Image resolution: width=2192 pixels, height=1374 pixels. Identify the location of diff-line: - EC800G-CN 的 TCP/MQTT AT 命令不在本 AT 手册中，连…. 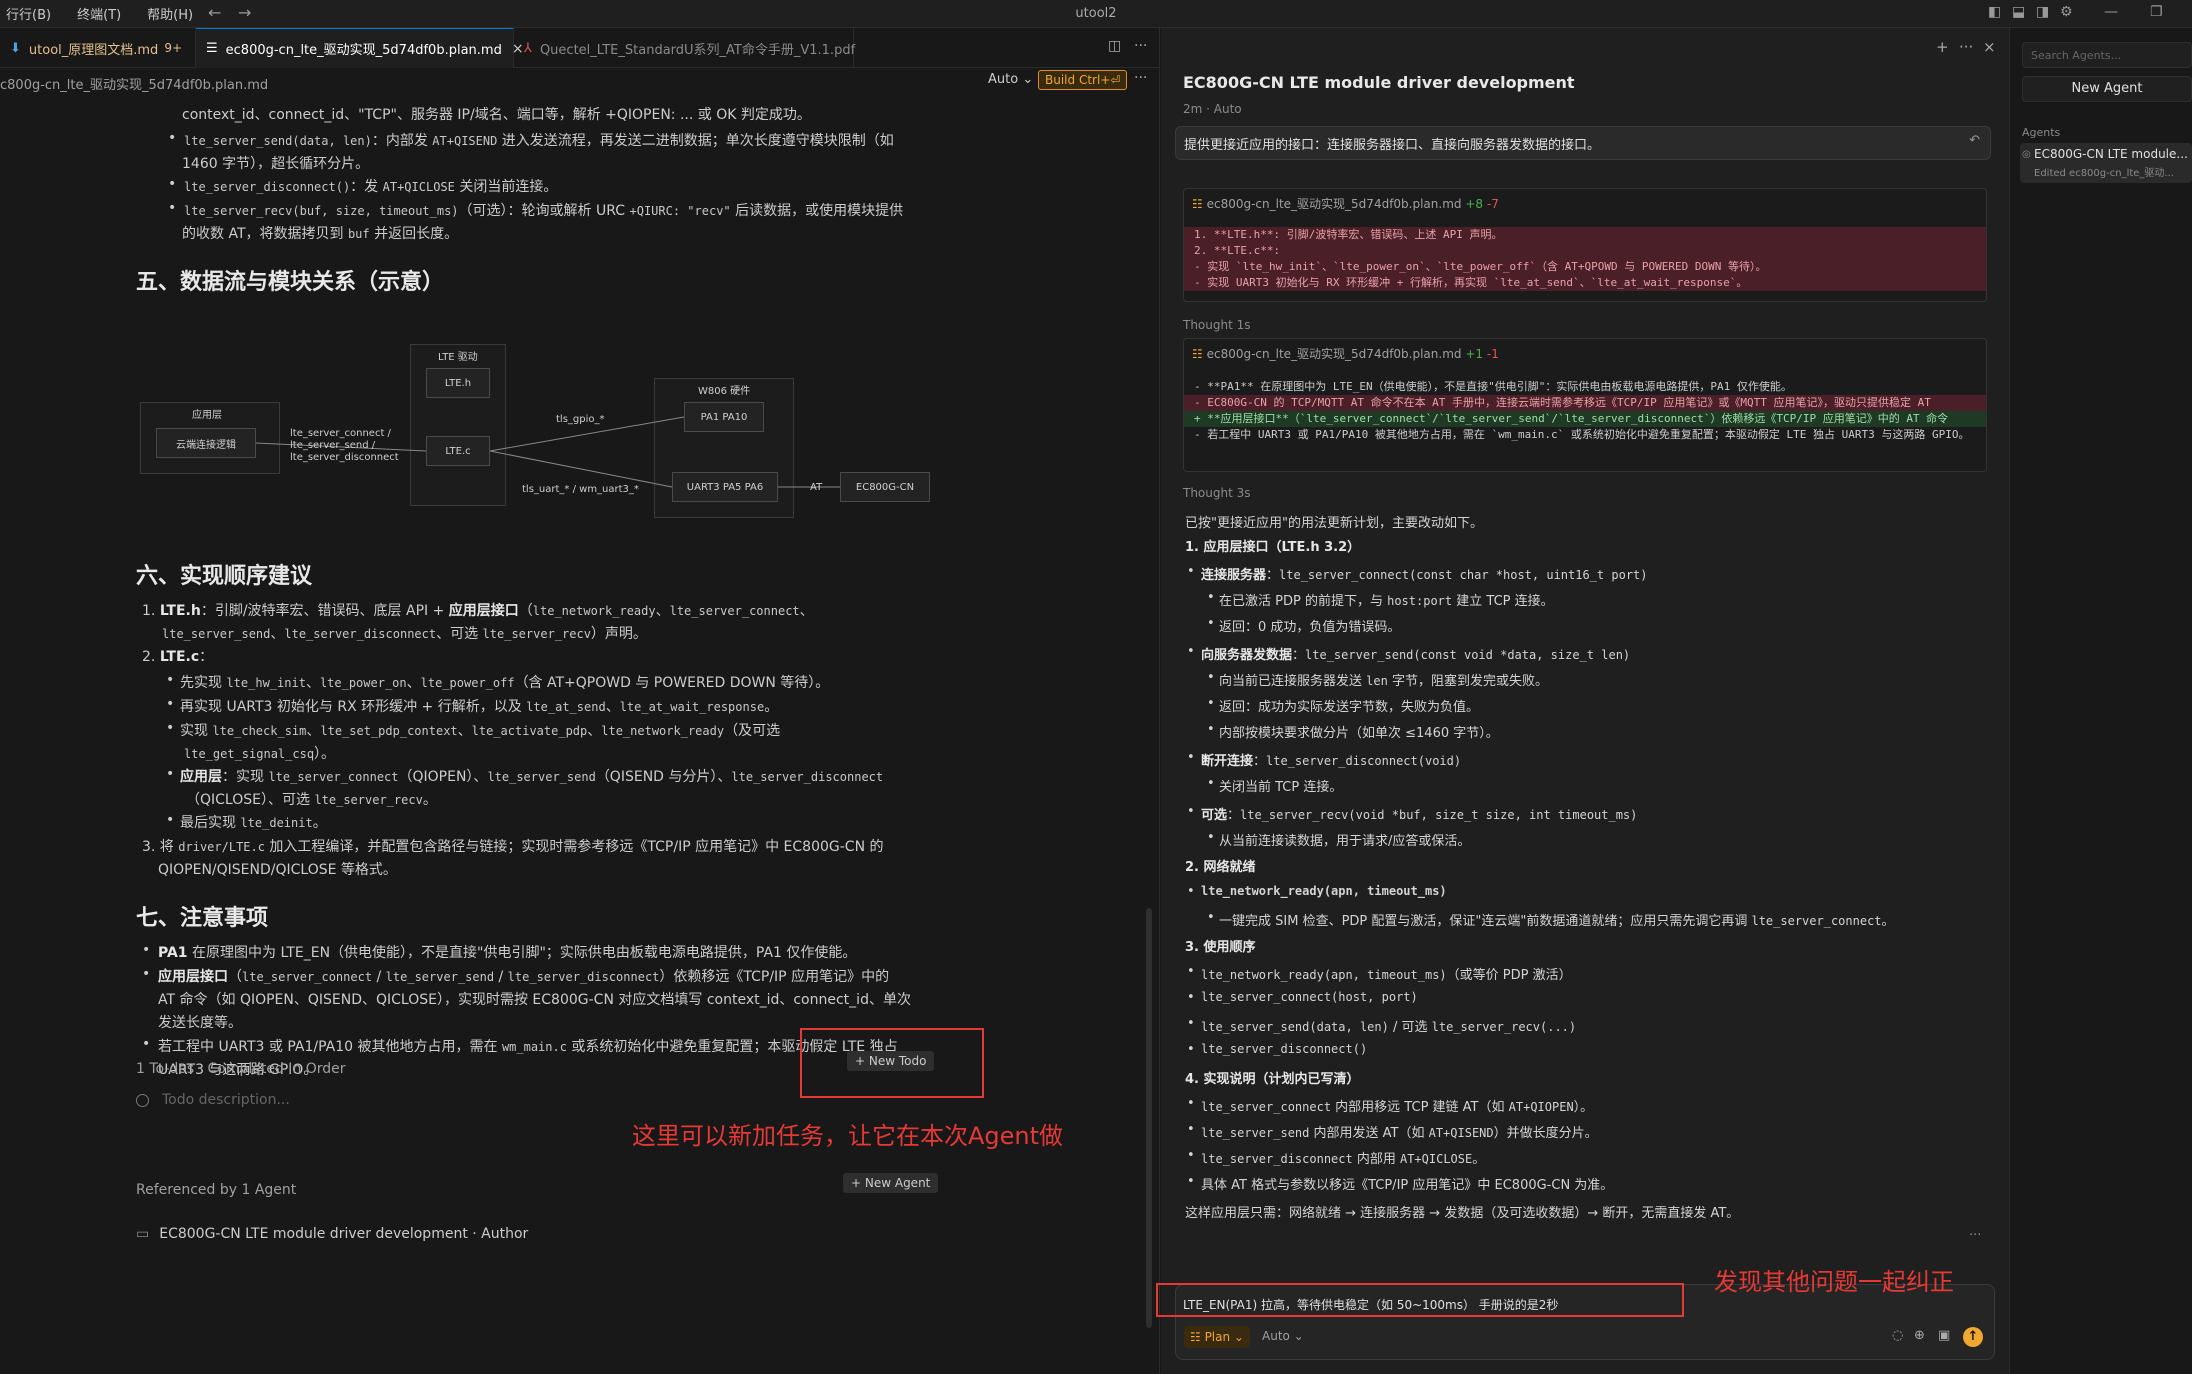
(1585, 403).